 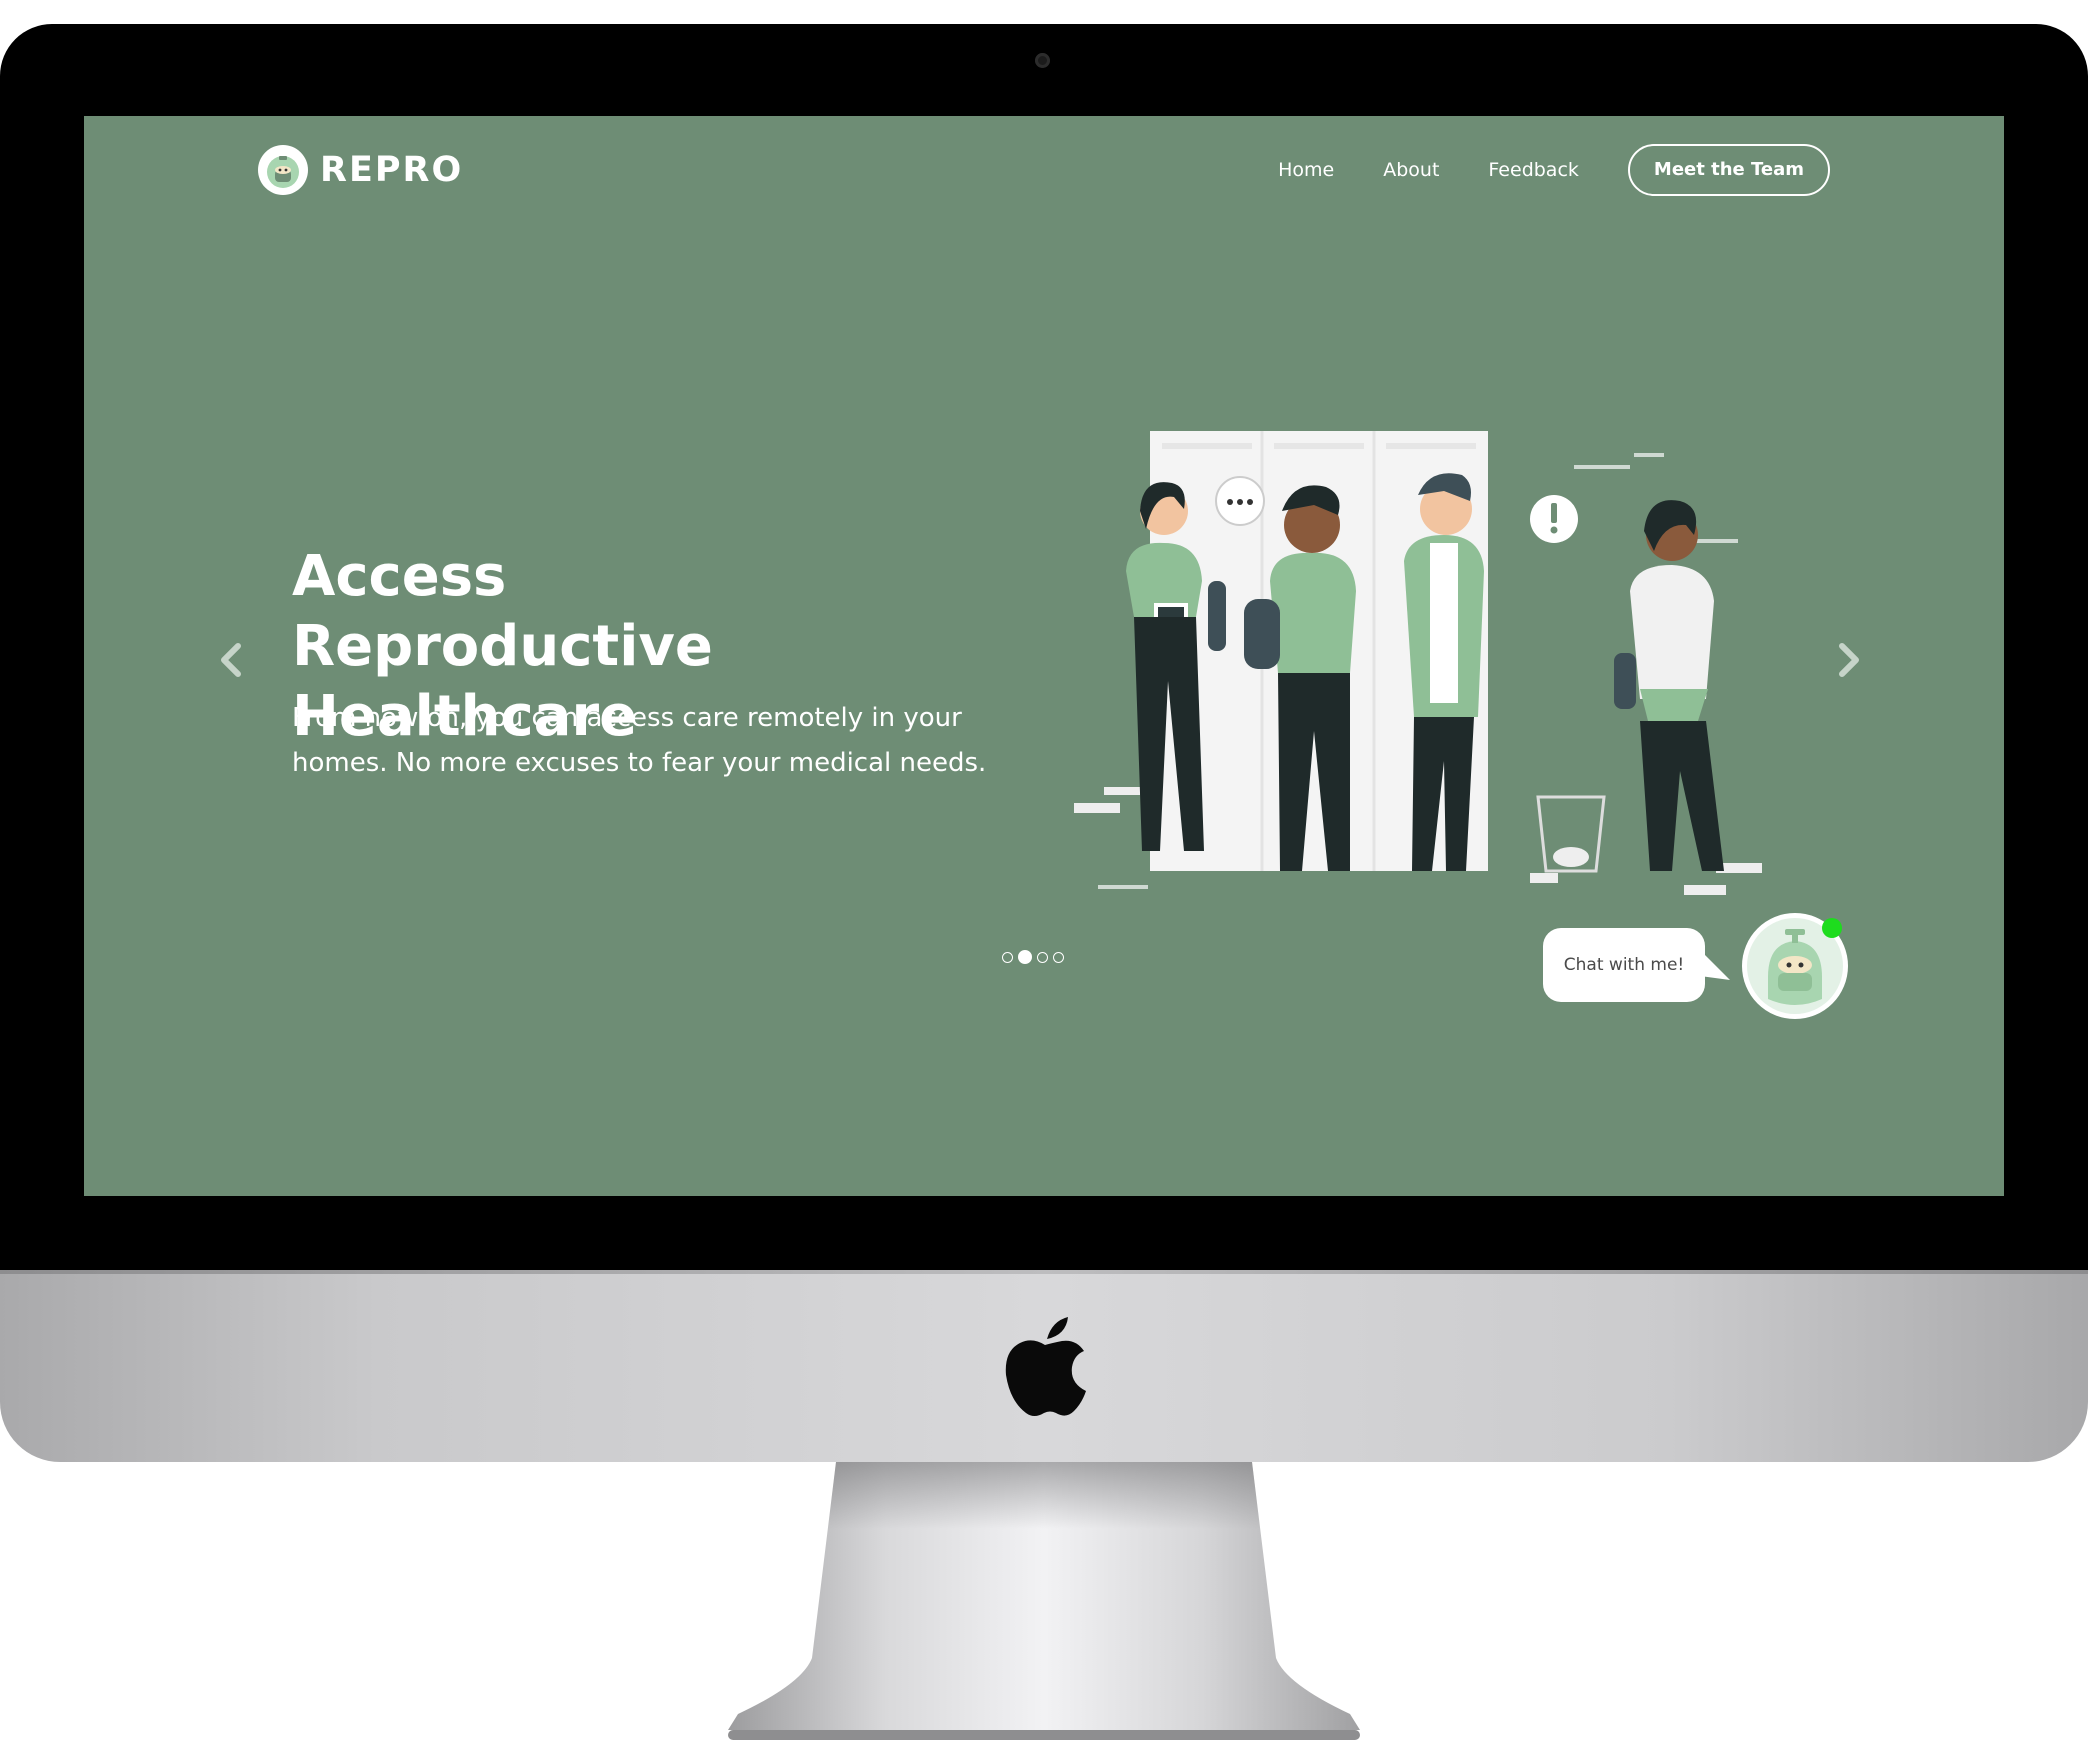 I want to click on apple-logo-icon, so click(x=1045, y=1367).